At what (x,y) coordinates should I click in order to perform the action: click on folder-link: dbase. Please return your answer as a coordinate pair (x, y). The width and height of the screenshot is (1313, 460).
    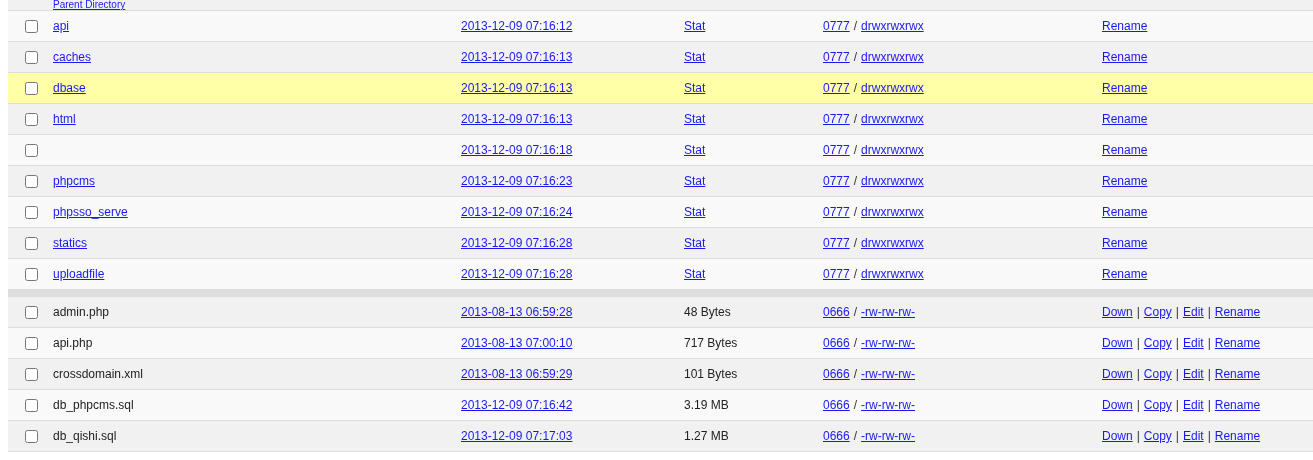
    Looking at the image, I should click on (69, 88).